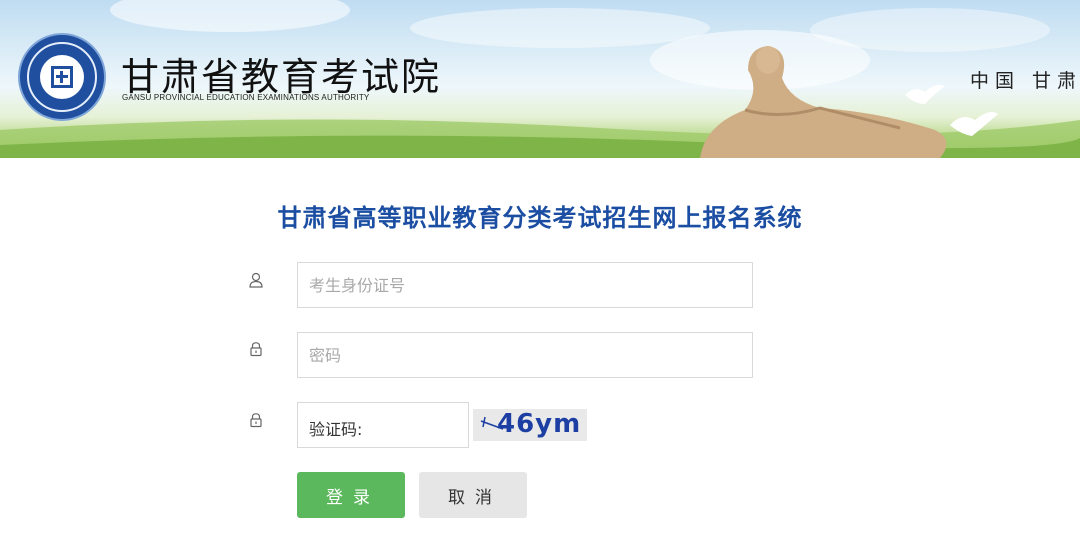 This screenshot has width=1080, height=534. I want to click on lock-icon, so click(256, 349).